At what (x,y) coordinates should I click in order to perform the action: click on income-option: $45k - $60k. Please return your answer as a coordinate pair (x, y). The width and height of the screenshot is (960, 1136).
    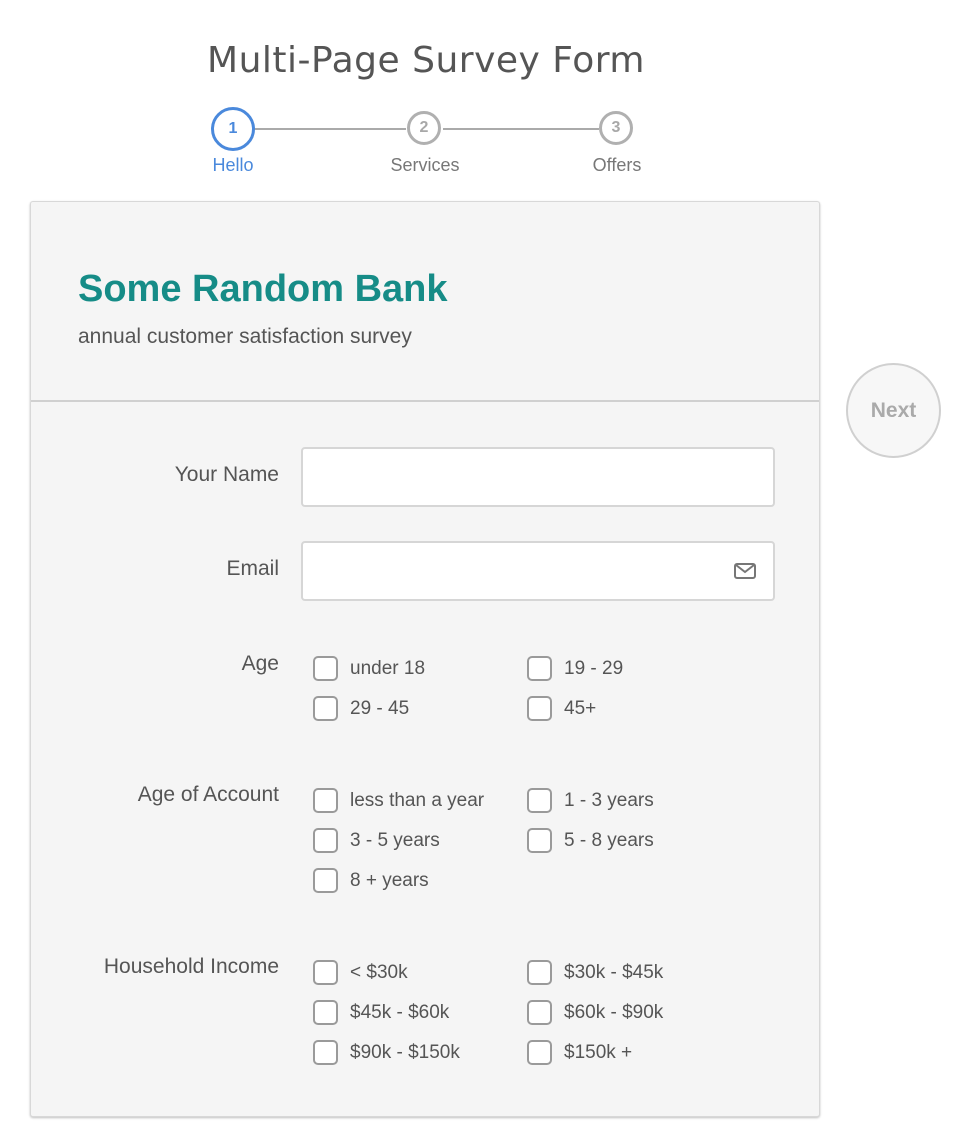
    Looking at the image, I should click on (381, 1012).